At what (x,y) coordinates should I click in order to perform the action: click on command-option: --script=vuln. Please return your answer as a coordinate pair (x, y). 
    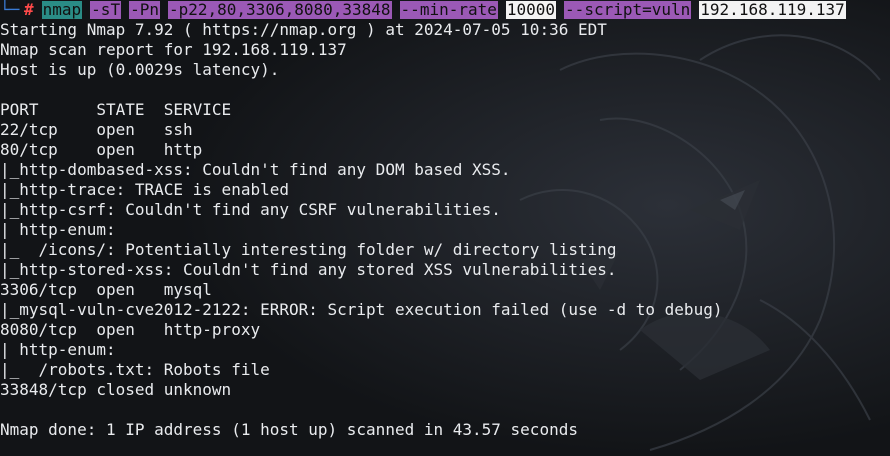
    Looking at the image, I should click on (628, 9).